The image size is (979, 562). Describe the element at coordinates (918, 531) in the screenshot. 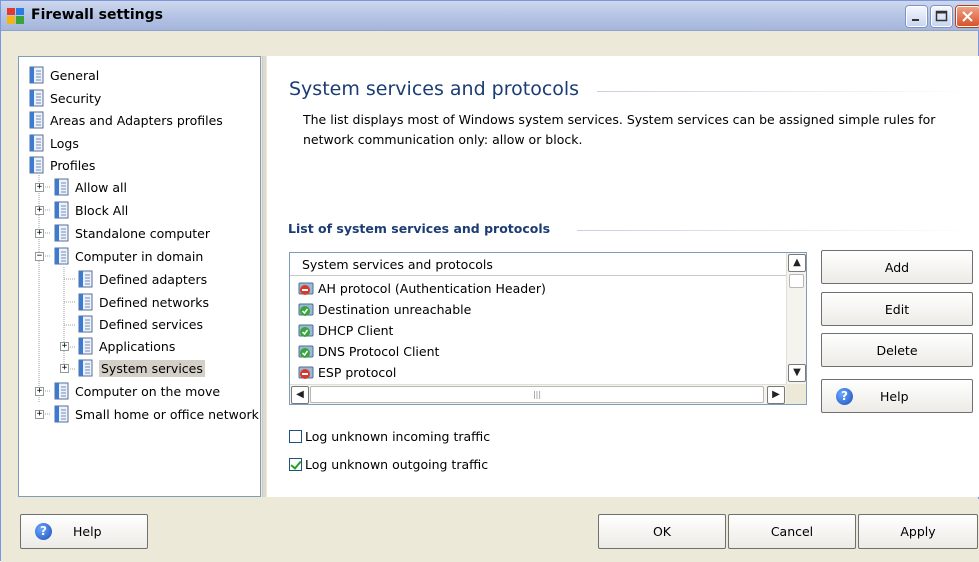

I see `apply-button: Apply` at that location.